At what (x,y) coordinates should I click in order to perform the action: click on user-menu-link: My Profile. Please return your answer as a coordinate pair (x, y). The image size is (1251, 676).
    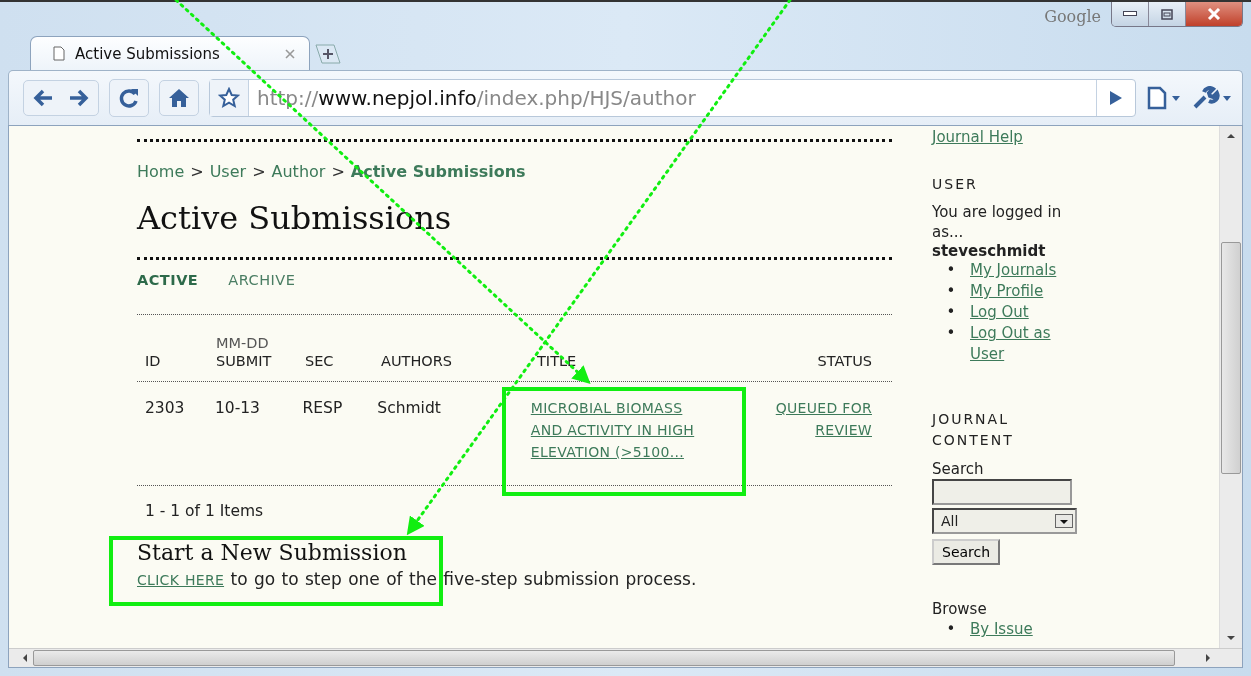
    Looking at the image, I should click on (1007, 291).